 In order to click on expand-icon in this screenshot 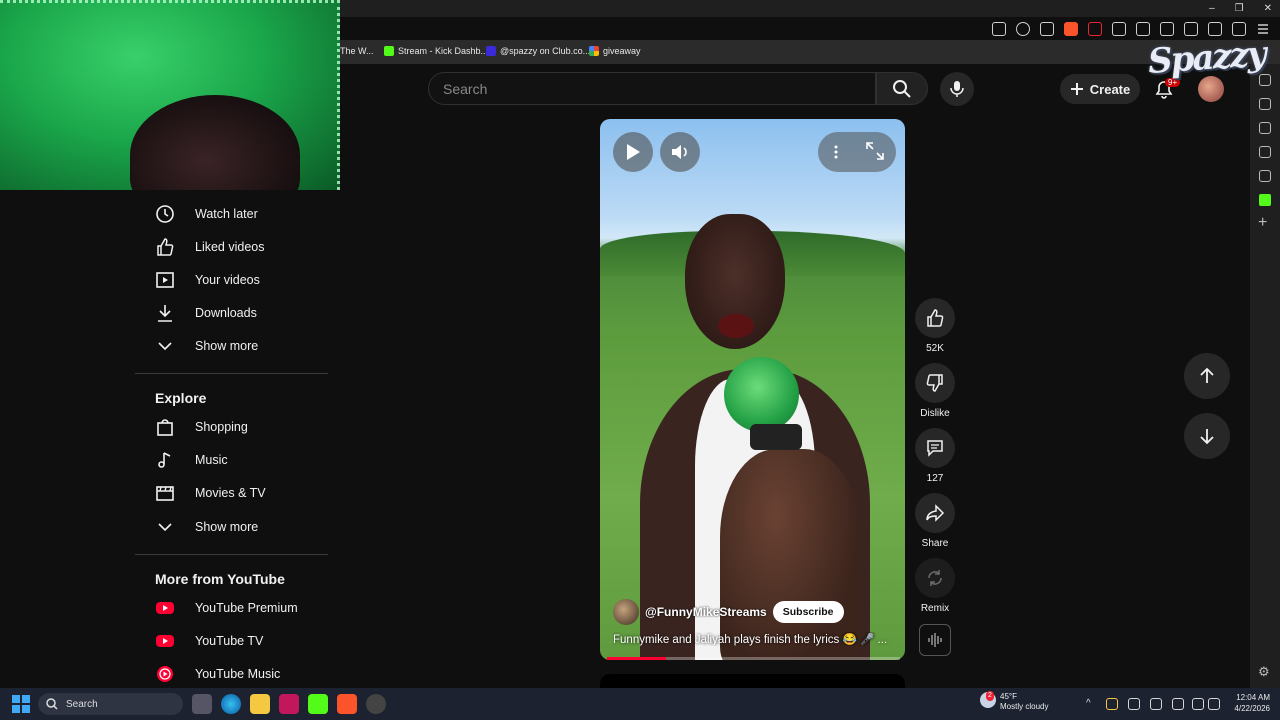, I will do `click(875, 151)`.